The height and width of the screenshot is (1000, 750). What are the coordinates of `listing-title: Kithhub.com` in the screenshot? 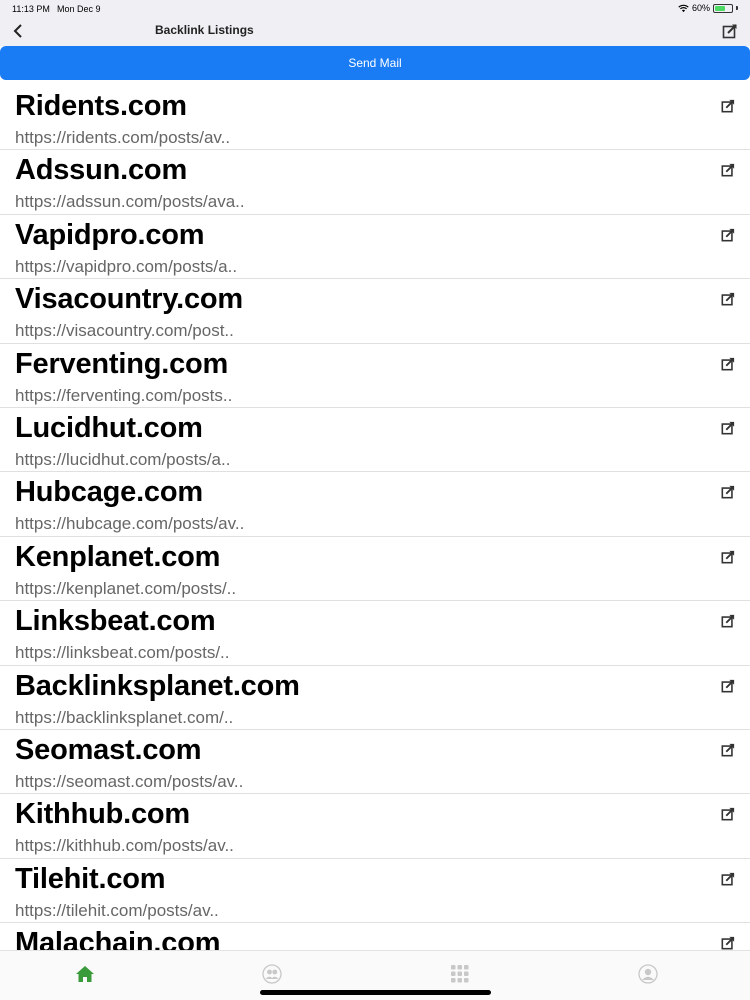 It's located at (103, 814).